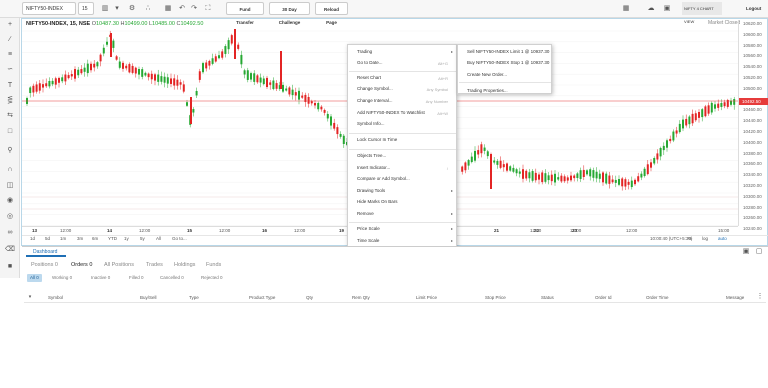 Image resolution: width=768 pixels, height=388 pixels. I want to click on tab-orders: Orders 0, so click(81, 265).